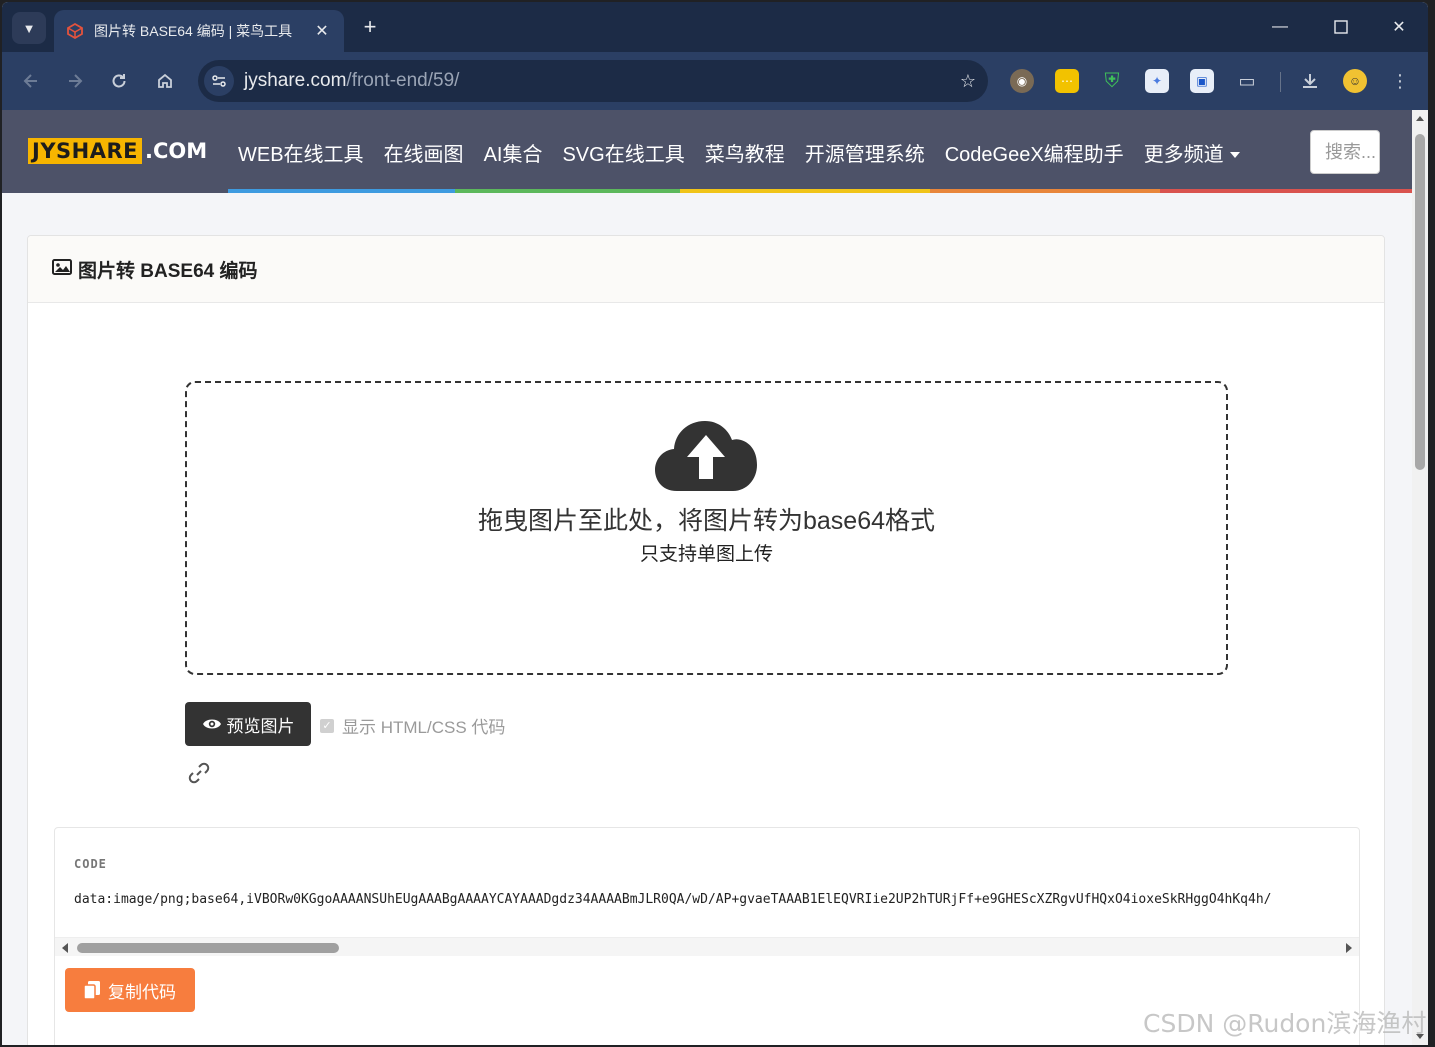 The image size is (1435, 1047). Describe the element at coordinates (142, 992) in the screenshot. I see `copy-button-label: 复制代码` at that location.